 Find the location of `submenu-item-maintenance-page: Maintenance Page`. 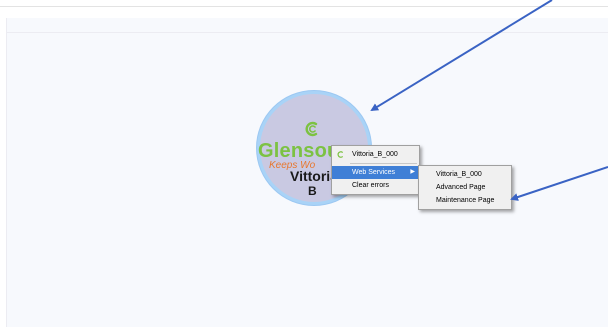

submenu-item-maintenance-page: Maintenance Page is located at coordinates (465, 200).